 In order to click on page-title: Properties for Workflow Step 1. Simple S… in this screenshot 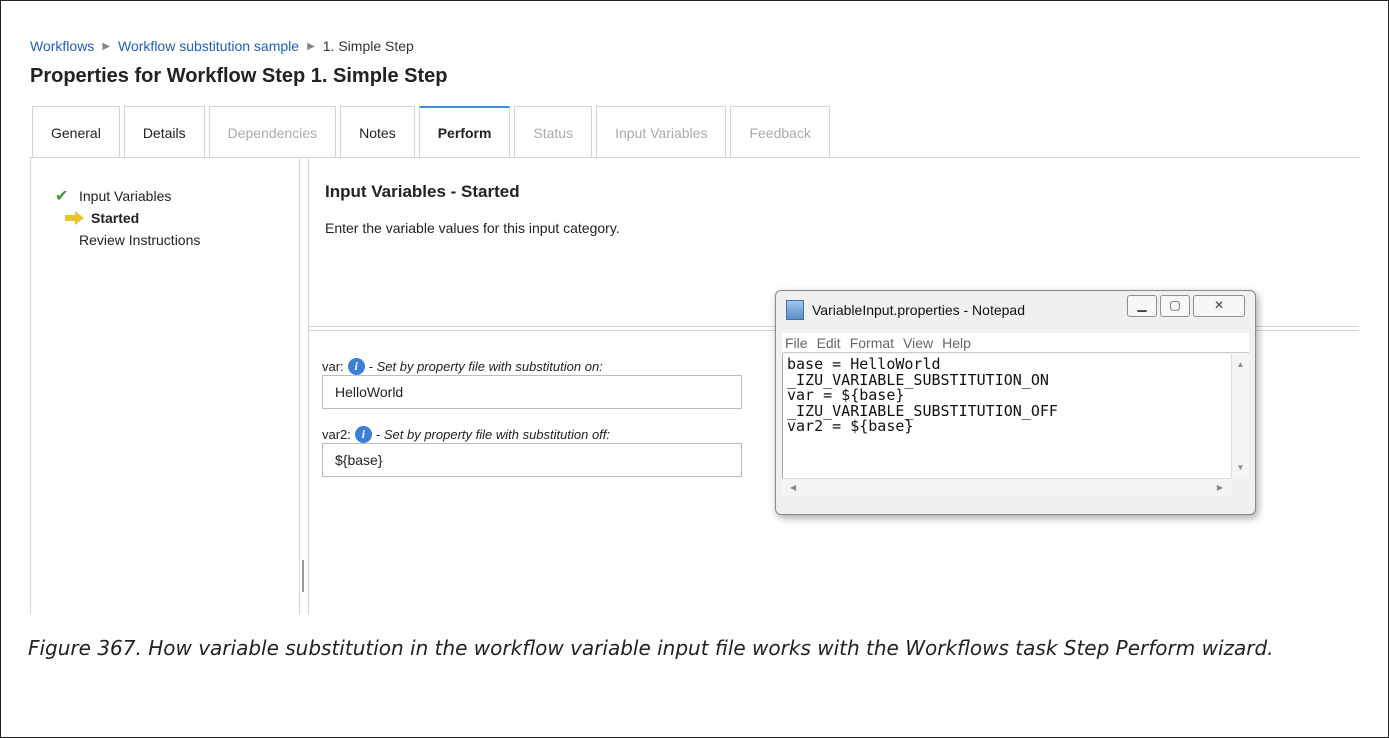, I will do `click(239, 76)`.